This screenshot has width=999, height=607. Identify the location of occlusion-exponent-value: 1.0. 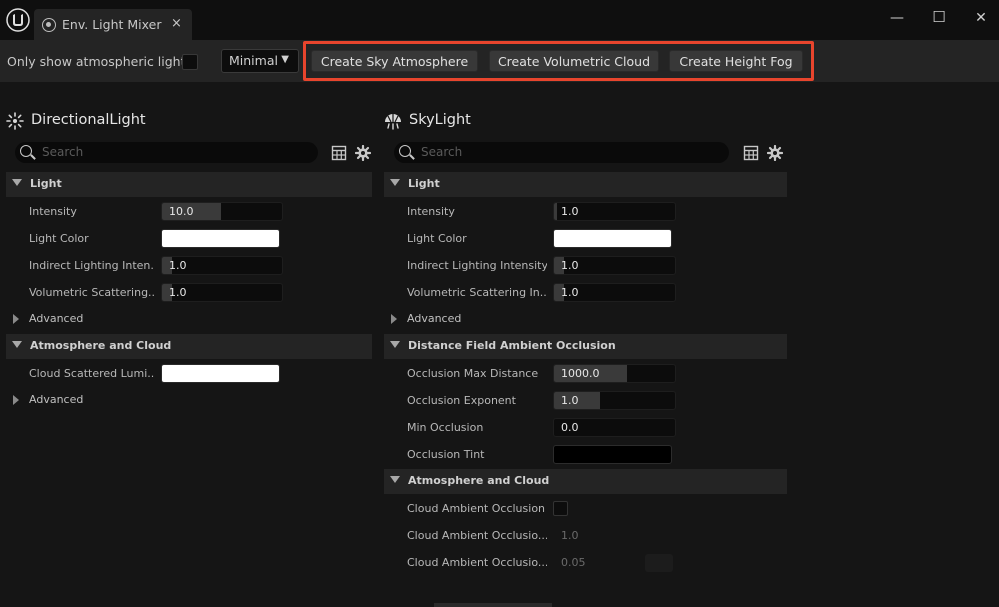
(570, 400).